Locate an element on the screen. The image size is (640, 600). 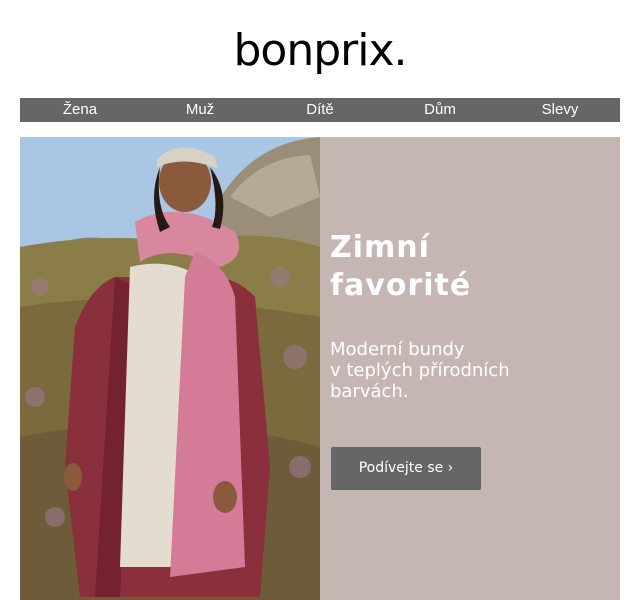
view-products-button: Podívejte se › is located at coordinates (406, 468).